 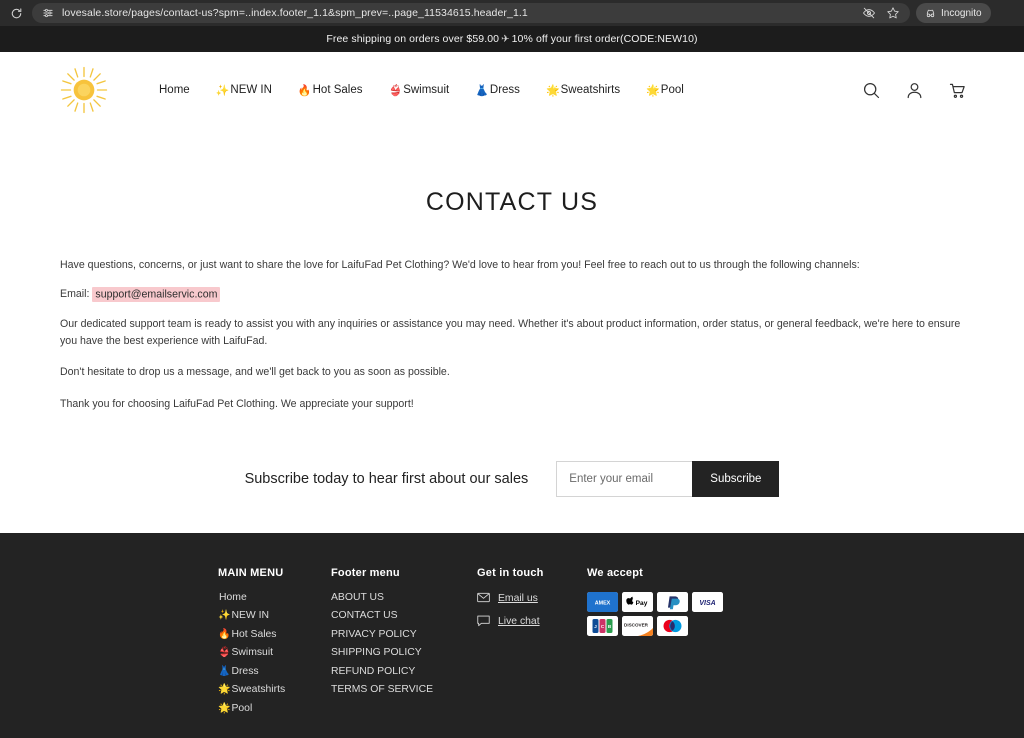 I want to click on footer-link-home: Home, so click(x=274, y=597).